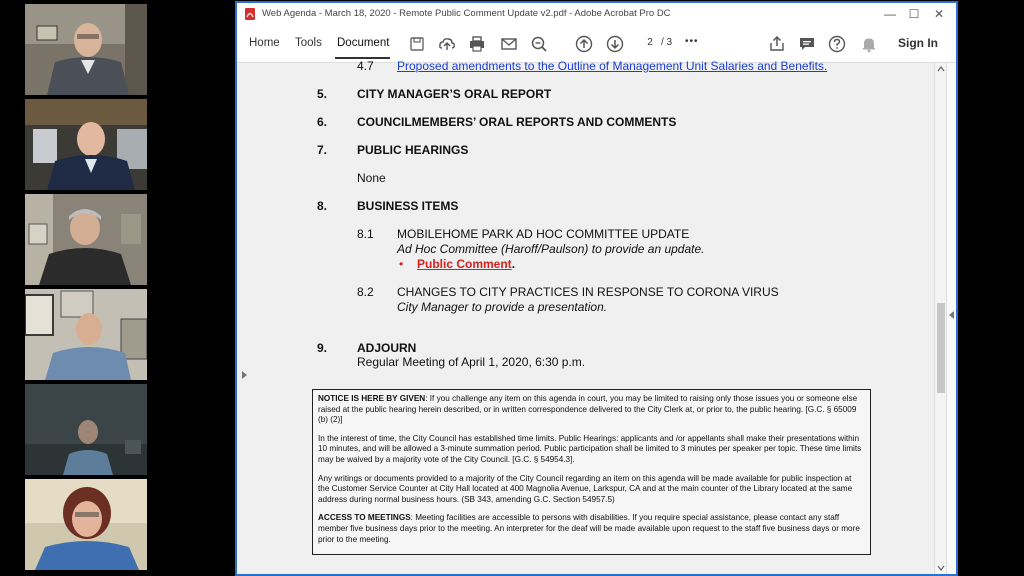 The width and height of the screenshot is (1024, 576). Describe the element at coordinates (264, 43) in the screenshot. I see `tab-home: Home` at that location.